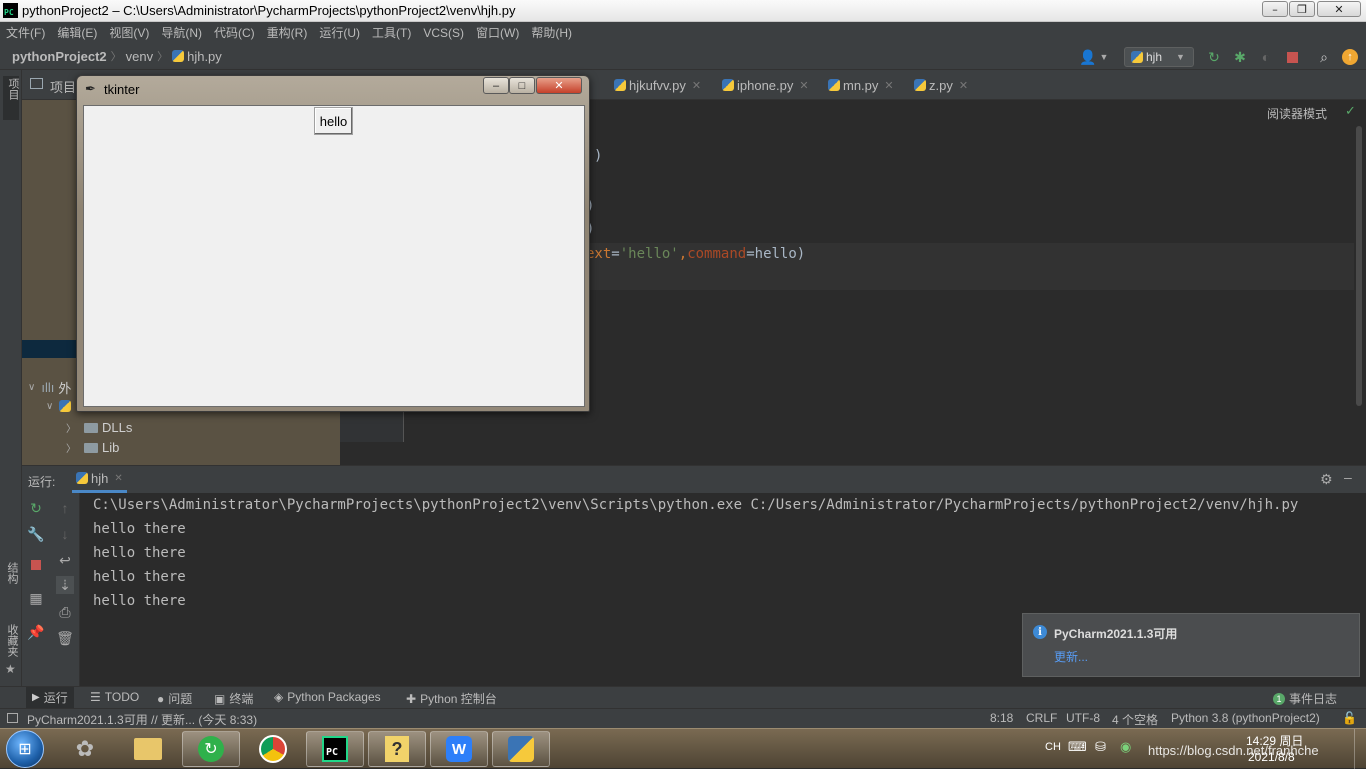  I want to click on coverage-icon: ◐, so click(1266, 57).